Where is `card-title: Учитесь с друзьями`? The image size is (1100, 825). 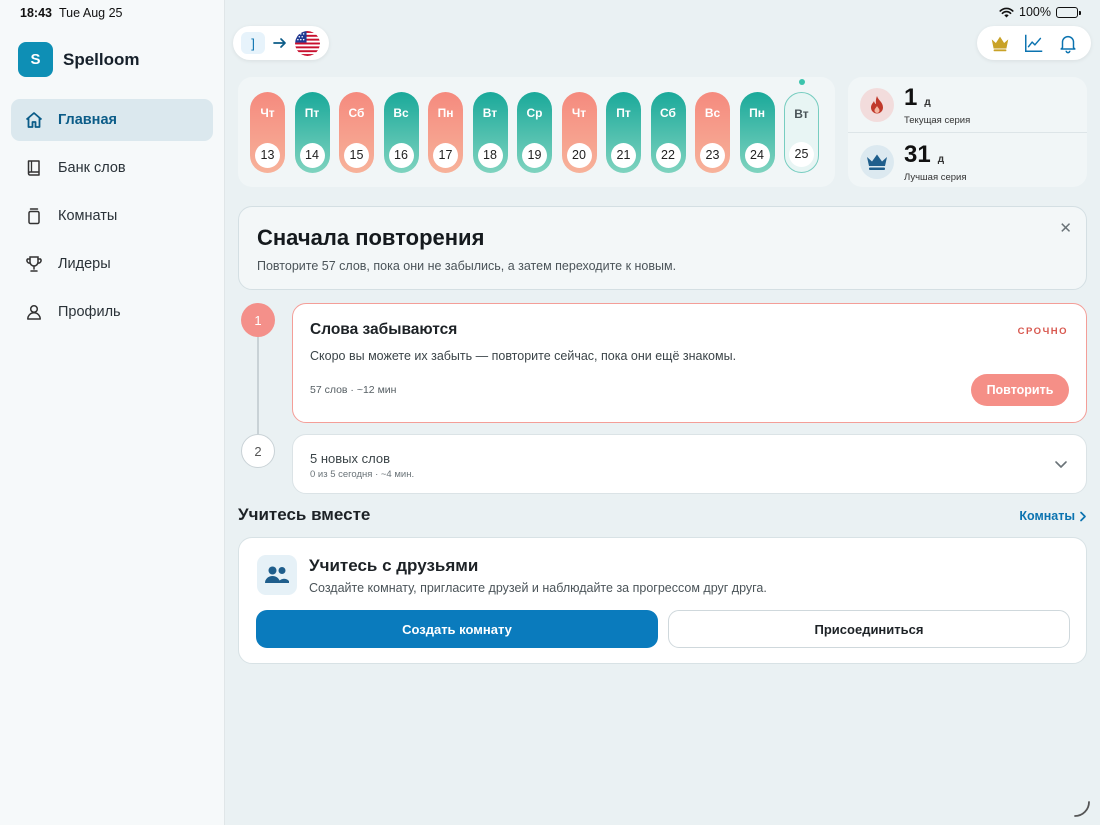
card-title: Учитесь с друзьями is located at coordinates (394, 565).